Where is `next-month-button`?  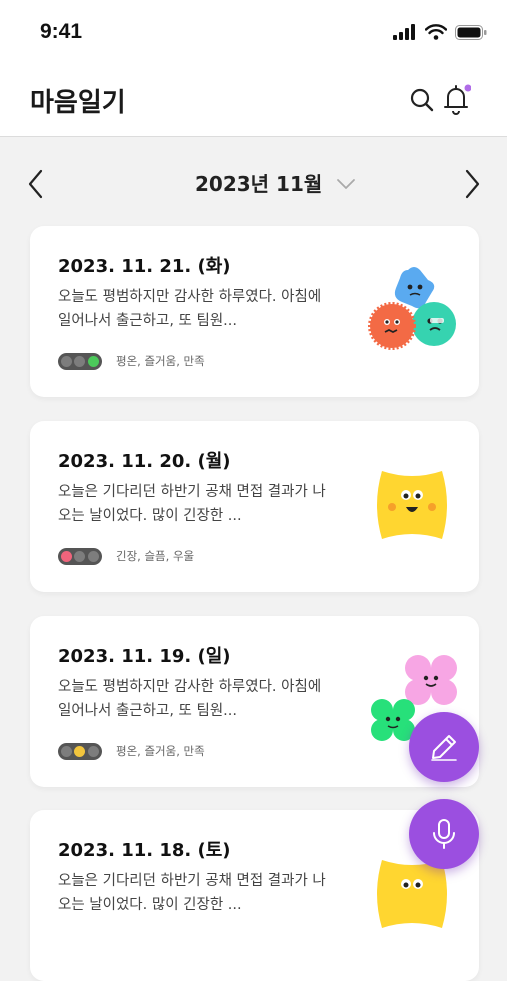
next-month-button is located at coordinates (472, 186).